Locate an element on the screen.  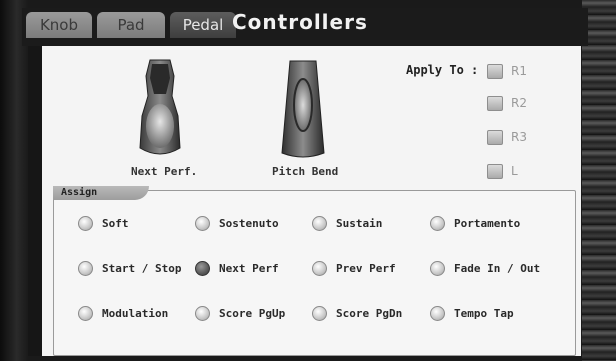
background-left is located at coordinates (14, 180).